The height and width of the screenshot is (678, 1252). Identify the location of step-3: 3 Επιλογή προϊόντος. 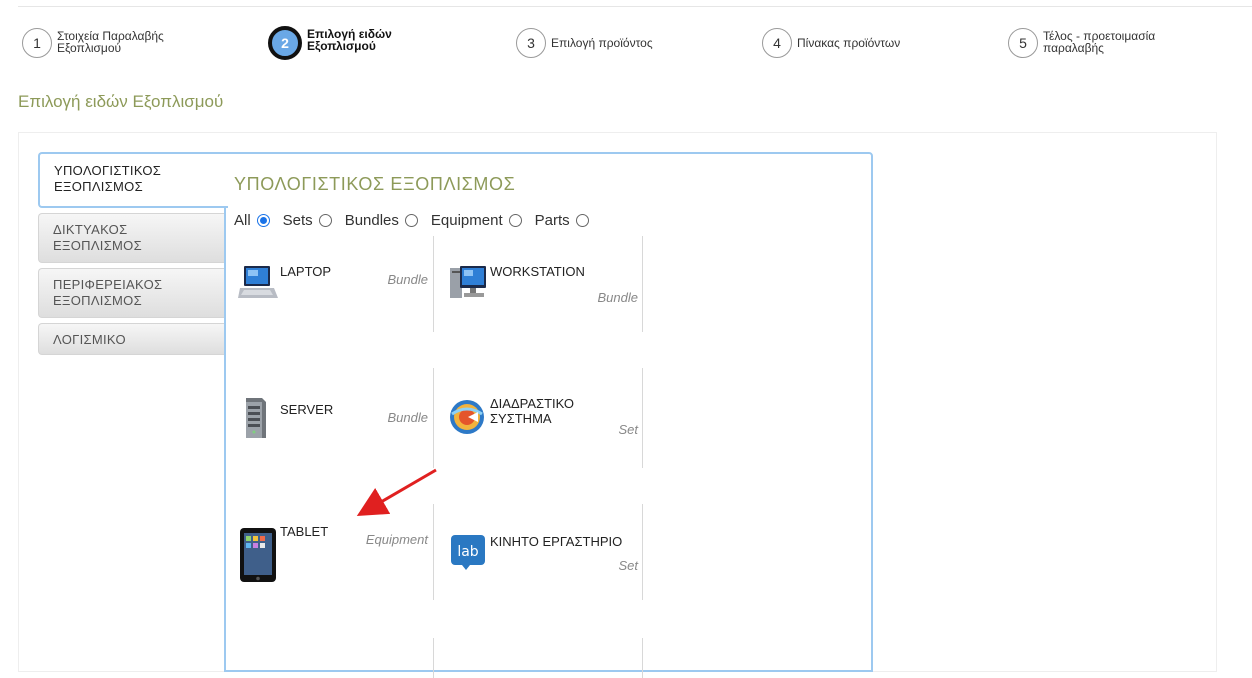
(584, 43).